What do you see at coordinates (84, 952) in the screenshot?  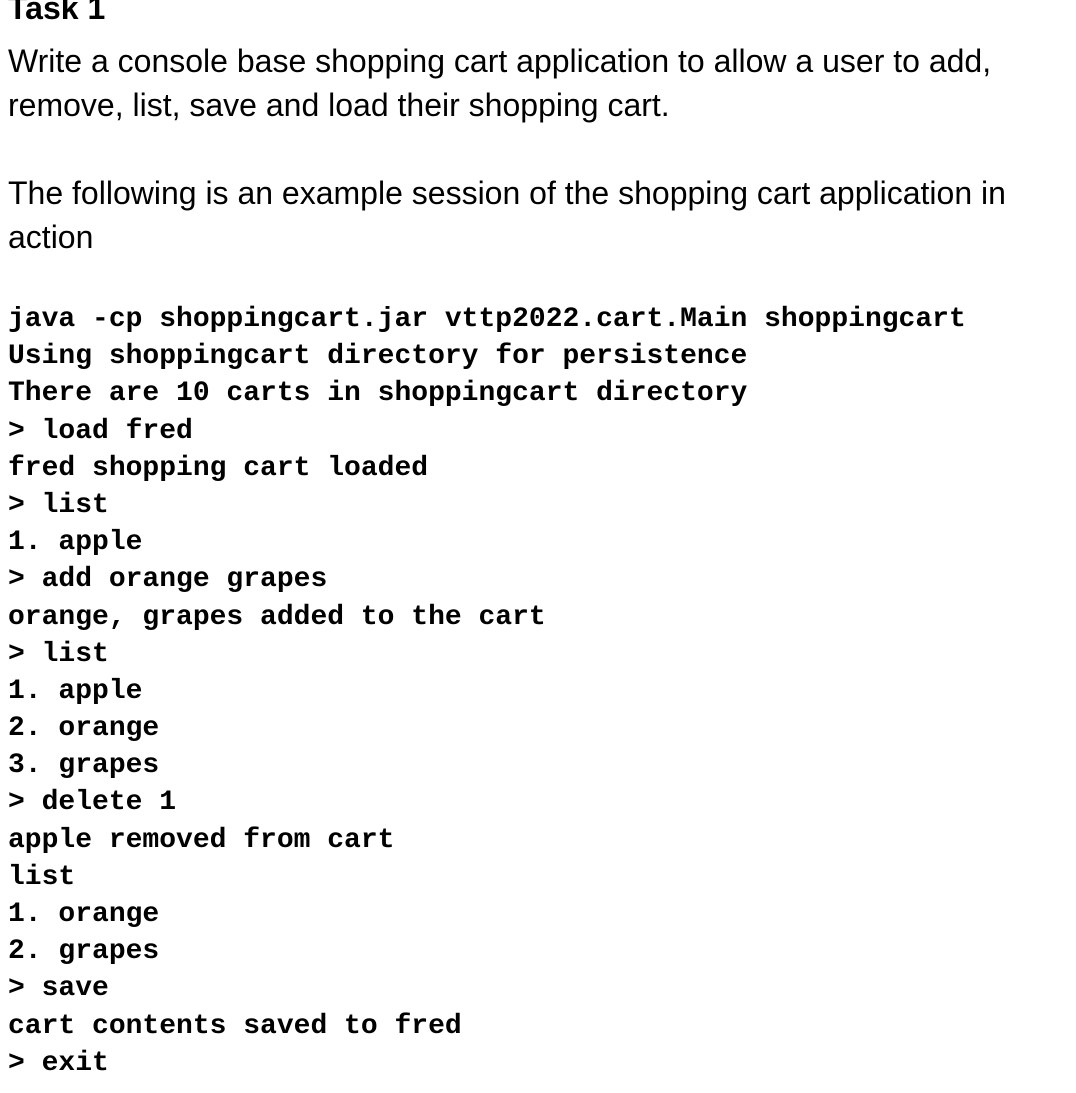 I see `session-line: 2. grapes` at bounding box center [84, 952].